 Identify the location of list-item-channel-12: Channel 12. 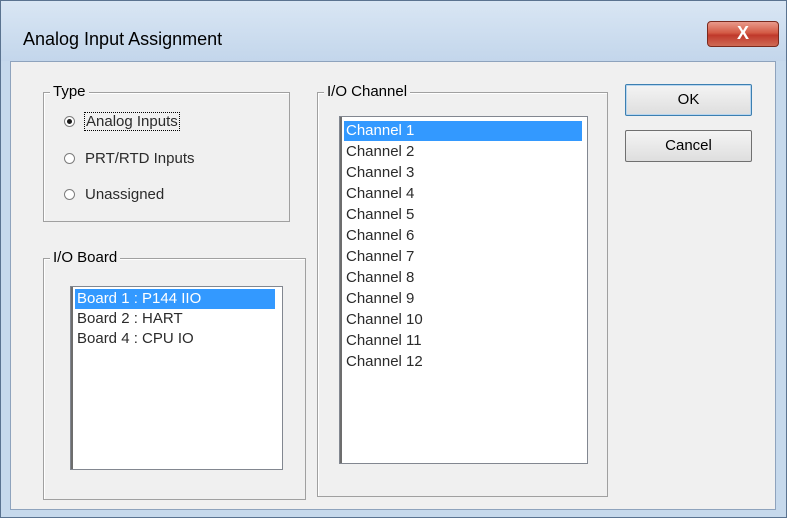
(383, 362).